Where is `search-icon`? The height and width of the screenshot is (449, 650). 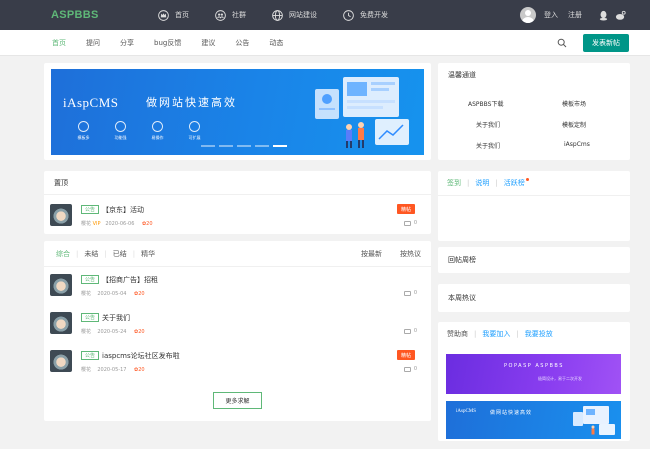 search-icon is located at coordinates (562, 43).